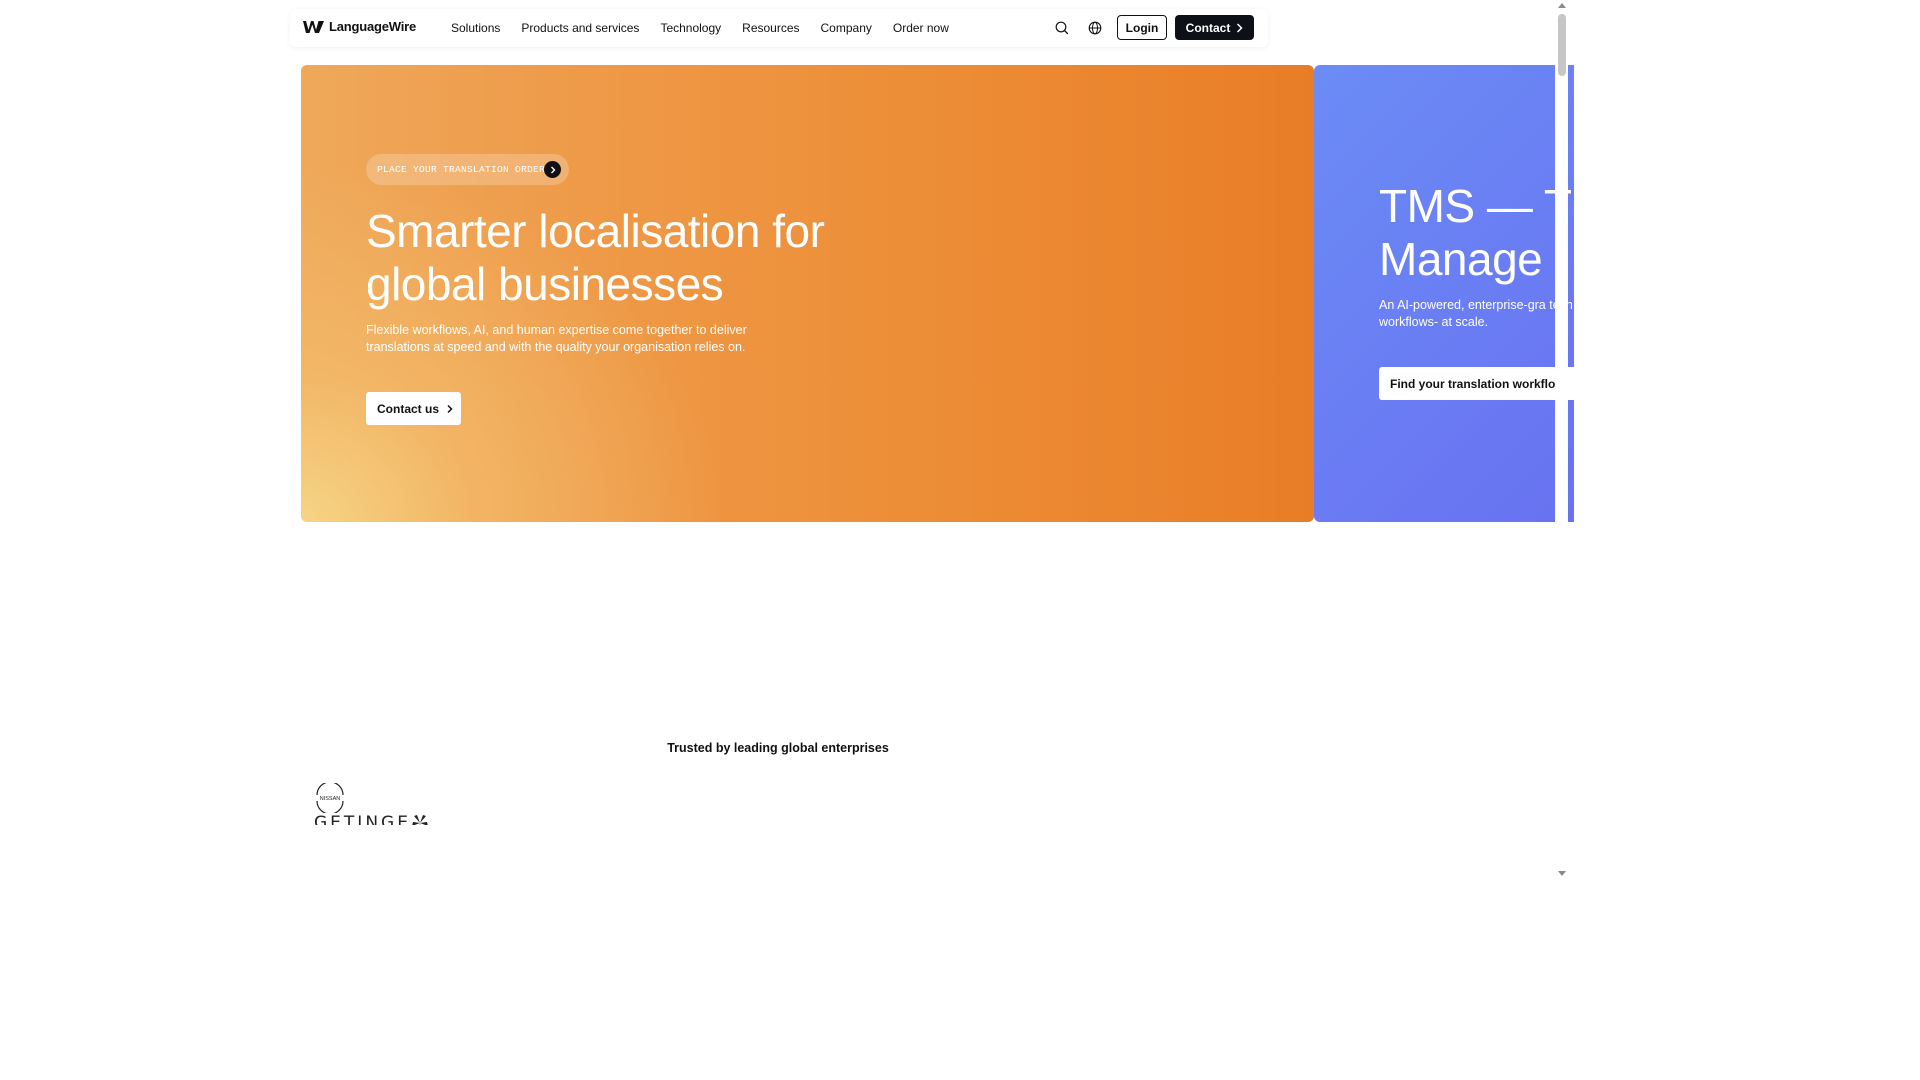  Describe the element at coordinates (770, 28) in the screenshot. I see `nav-resources: Resources` at that location.